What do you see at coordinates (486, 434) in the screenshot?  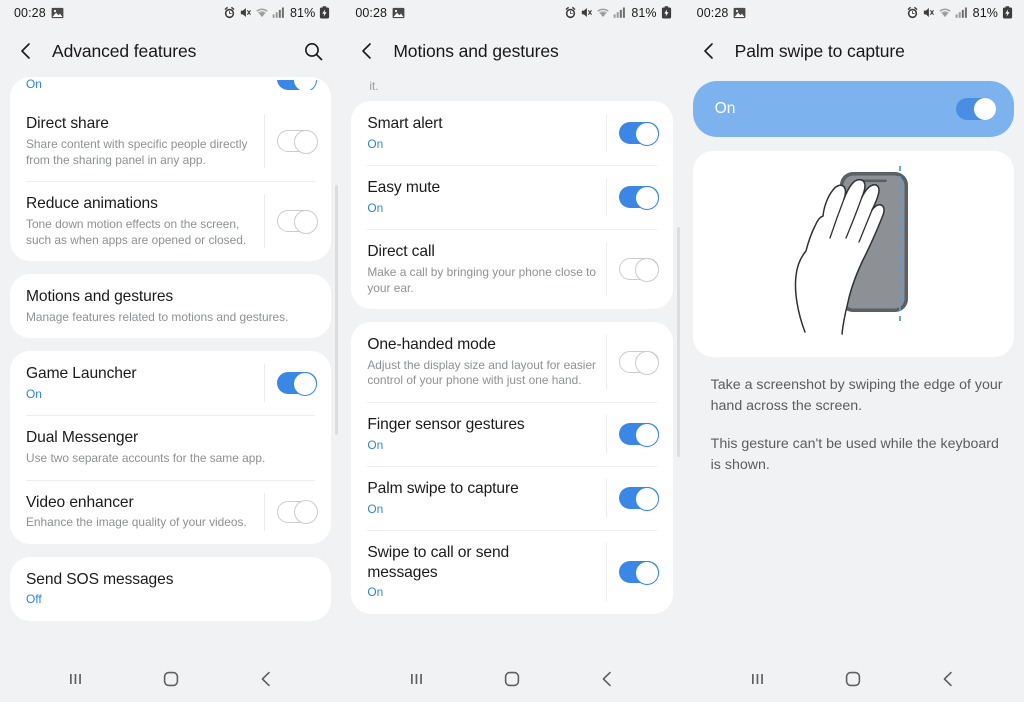 I see `row-texts: Finger sensor gestures On` at bounding box center [486, 434].